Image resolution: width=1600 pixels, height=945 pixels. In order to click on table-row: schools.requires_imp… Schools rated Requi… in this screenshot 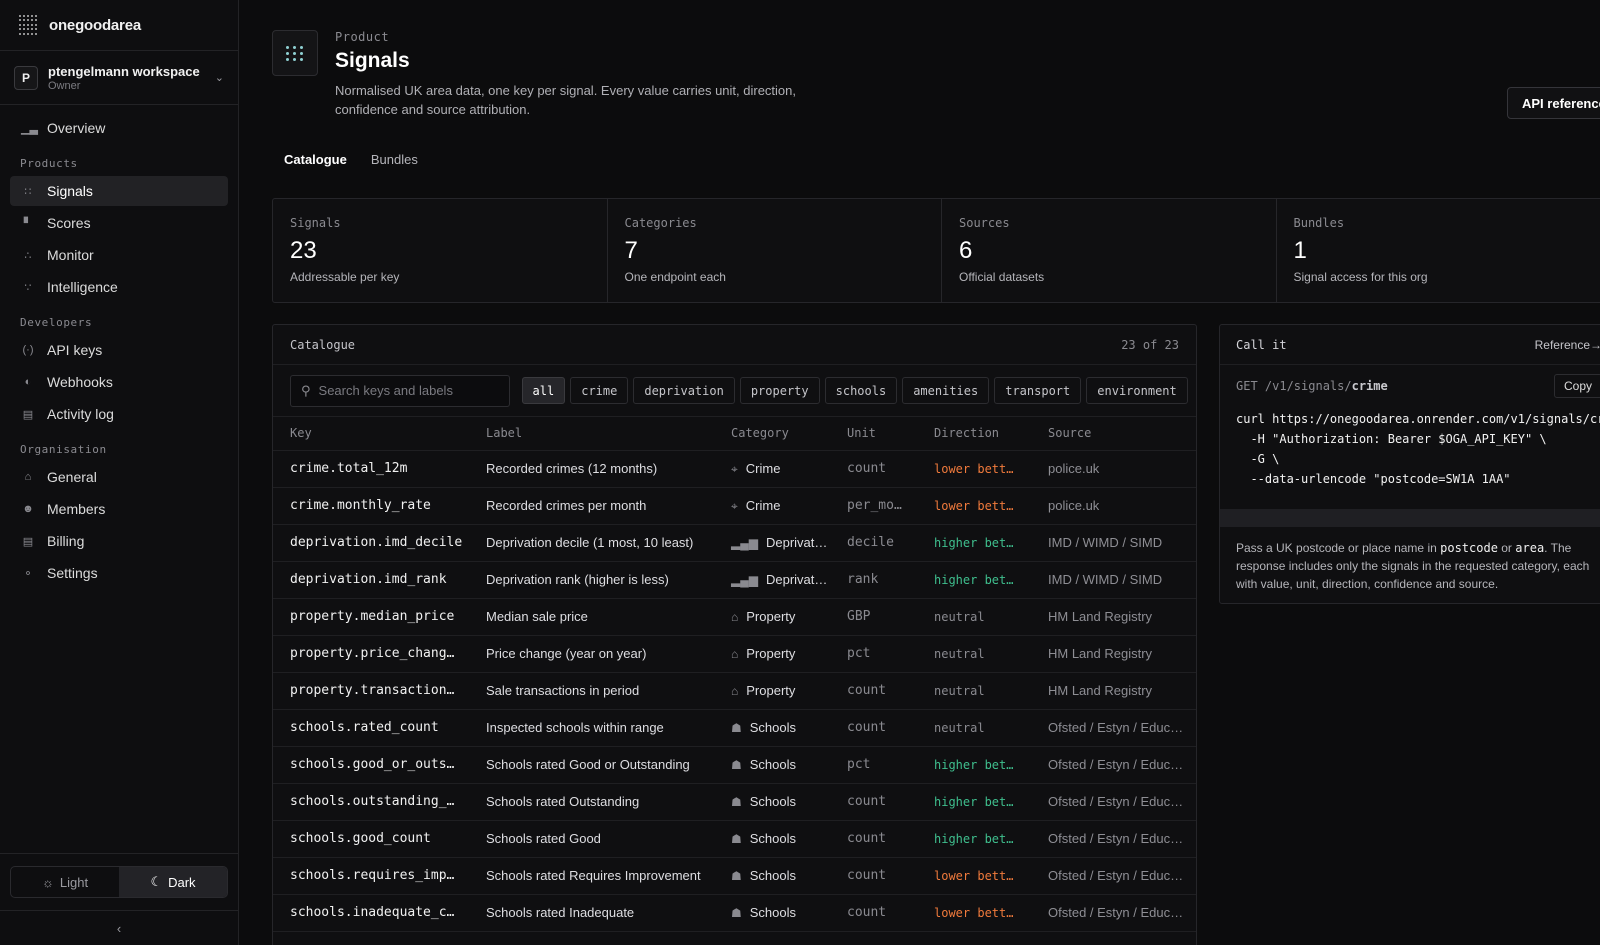, I will do `click(734, 876)`.